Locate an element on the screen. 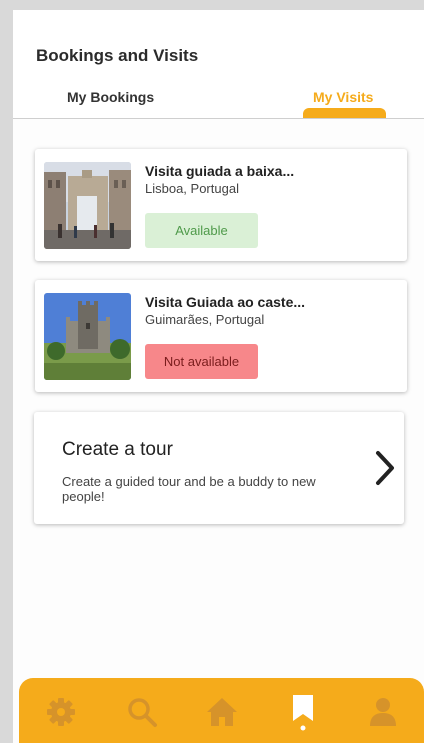 The height and width of the screenshot is (743, 424). page-title: Bookings and Visits is located at coordinates (117, 55).